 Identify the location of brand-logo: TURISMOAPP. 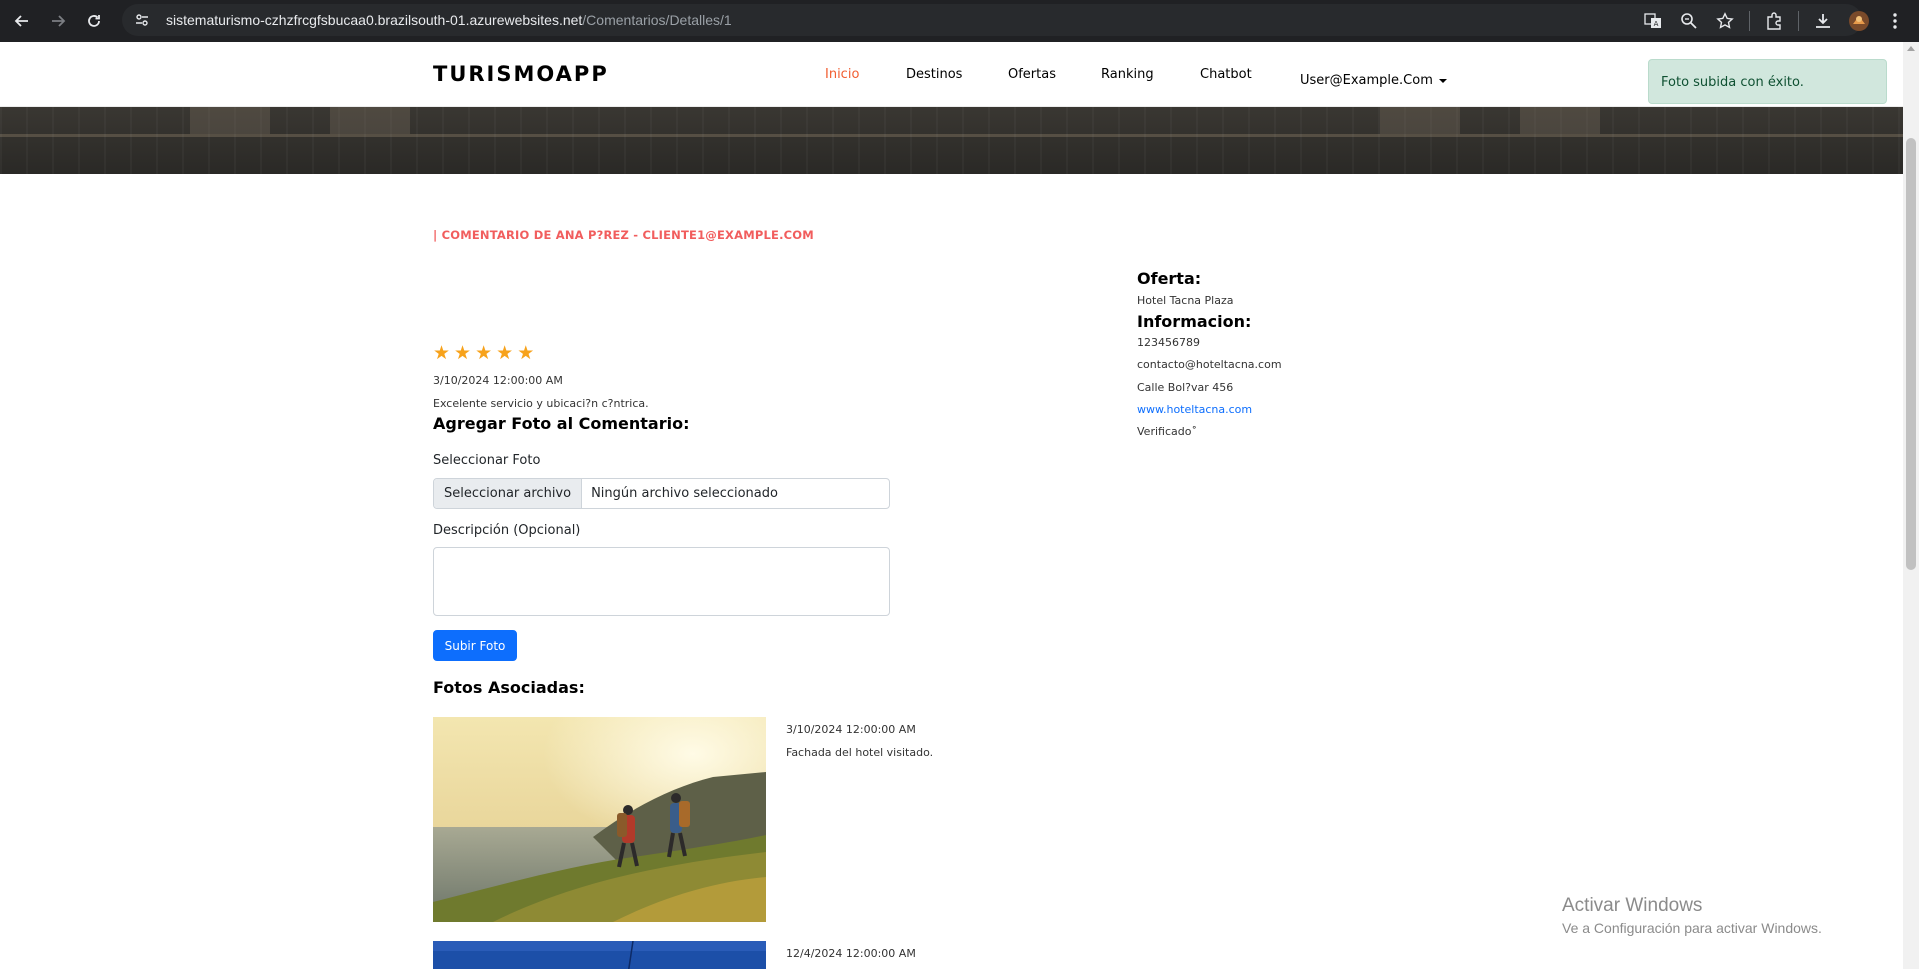
(521, 74).